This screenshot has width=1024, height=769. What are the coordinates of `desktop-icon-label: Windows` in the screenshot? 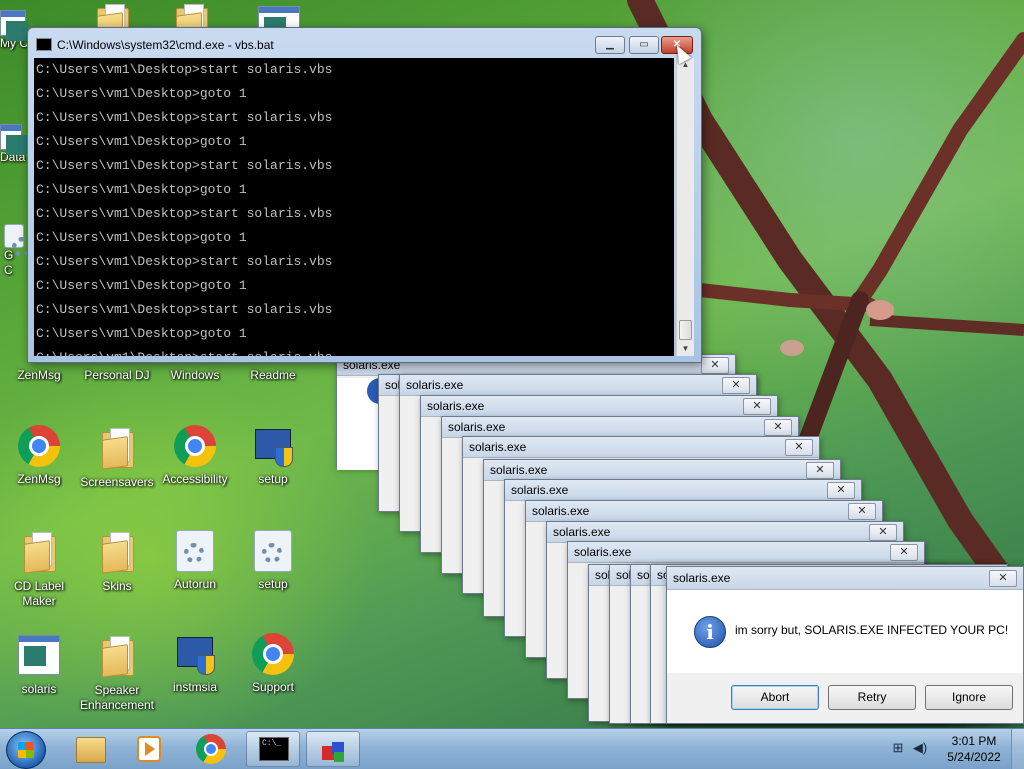 It's located at (195, 375).